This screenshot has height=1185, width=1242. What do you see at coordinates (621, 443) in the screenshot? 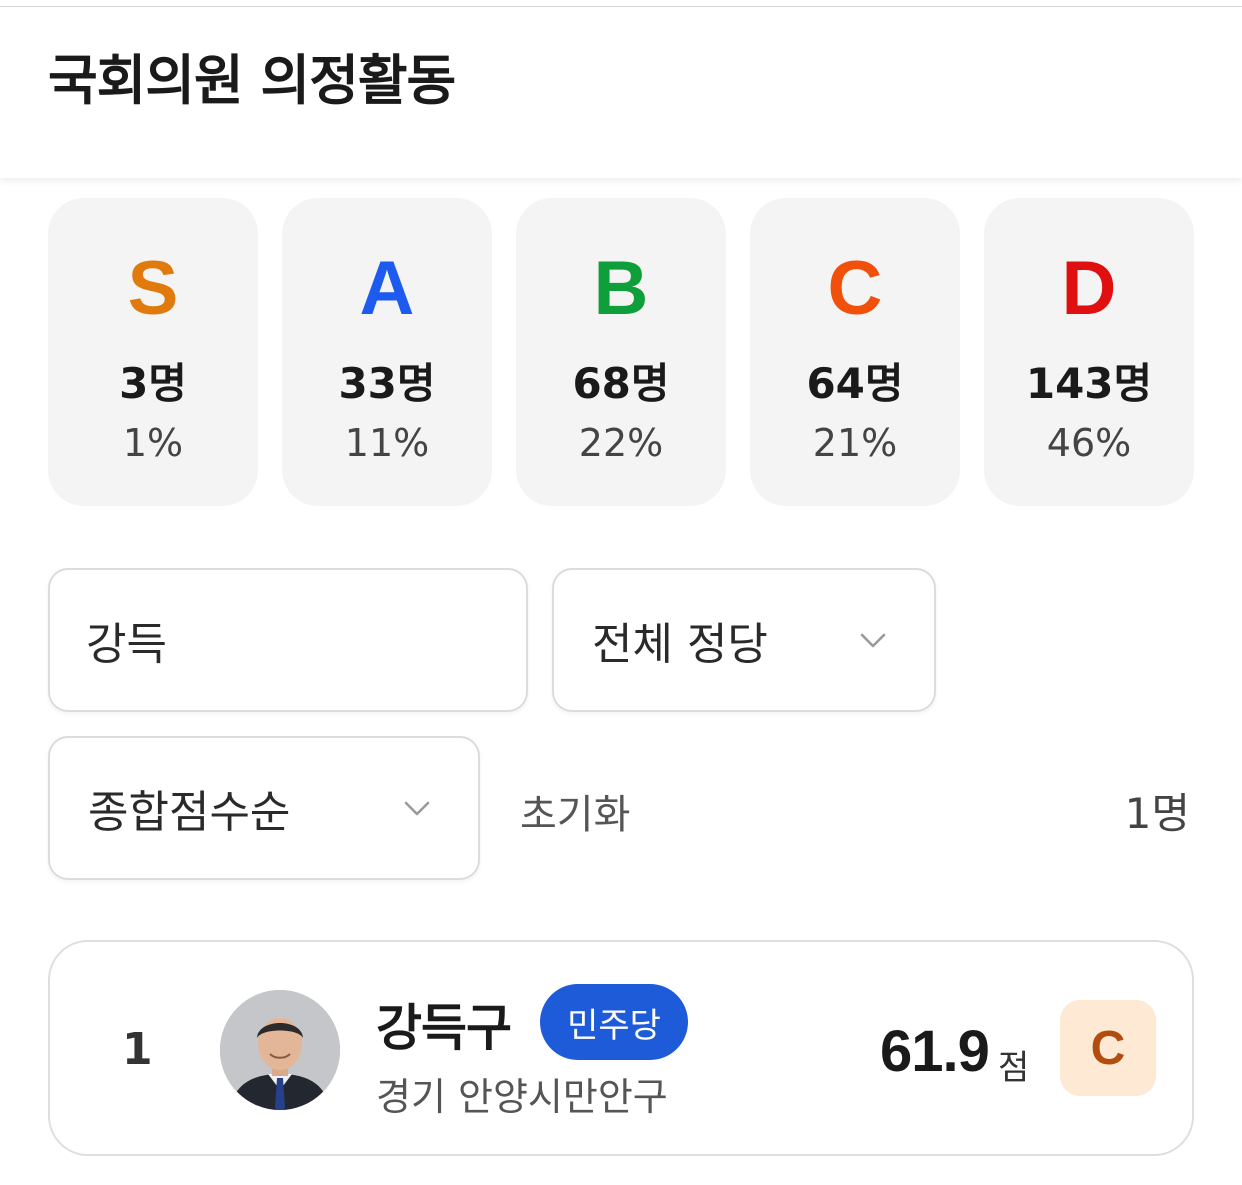
I see `grade-percent: 22%` at bounding box center [621, 443].